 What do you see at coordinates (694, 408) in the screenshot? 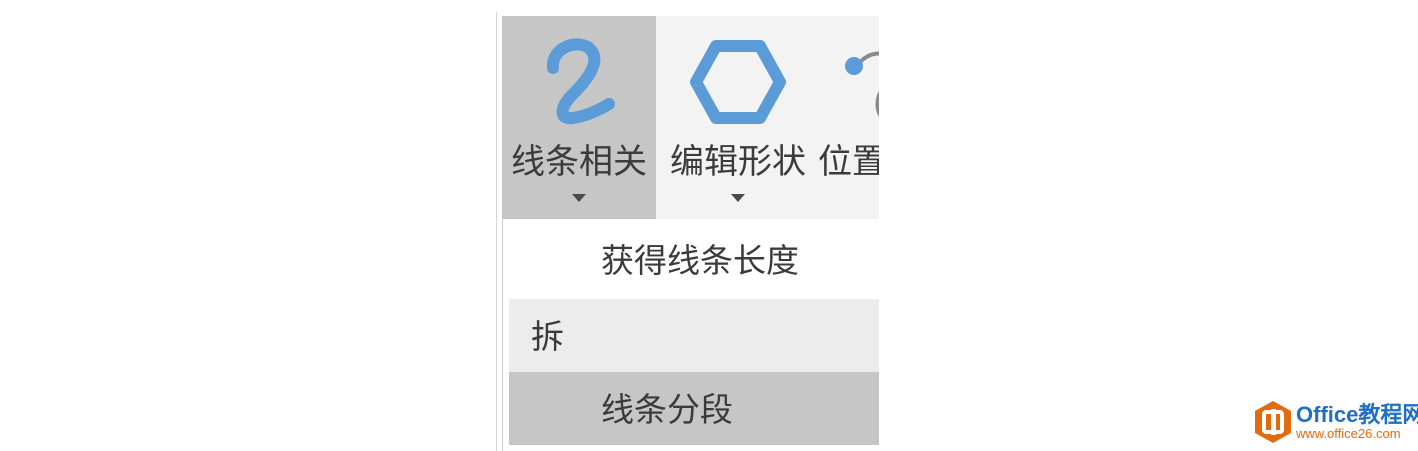
I see `menu-item-line-segment: 线条分段` at bounding box center [694, 408].